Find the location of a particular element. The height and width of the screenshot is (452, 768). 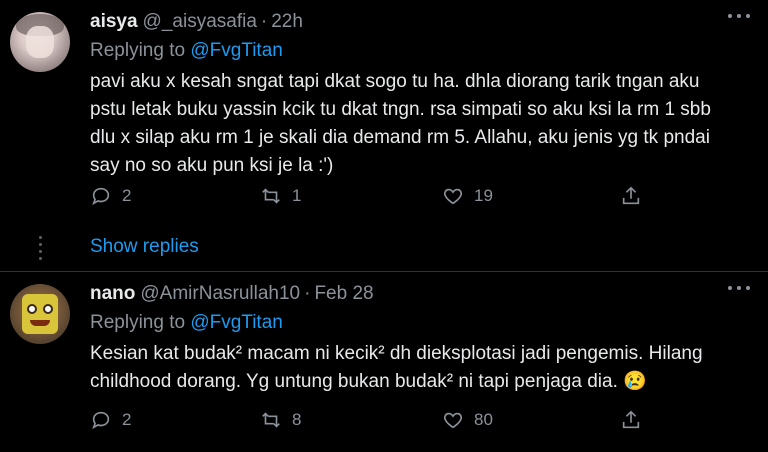

retweet-count: 8 is located at coordinates (297, 419).